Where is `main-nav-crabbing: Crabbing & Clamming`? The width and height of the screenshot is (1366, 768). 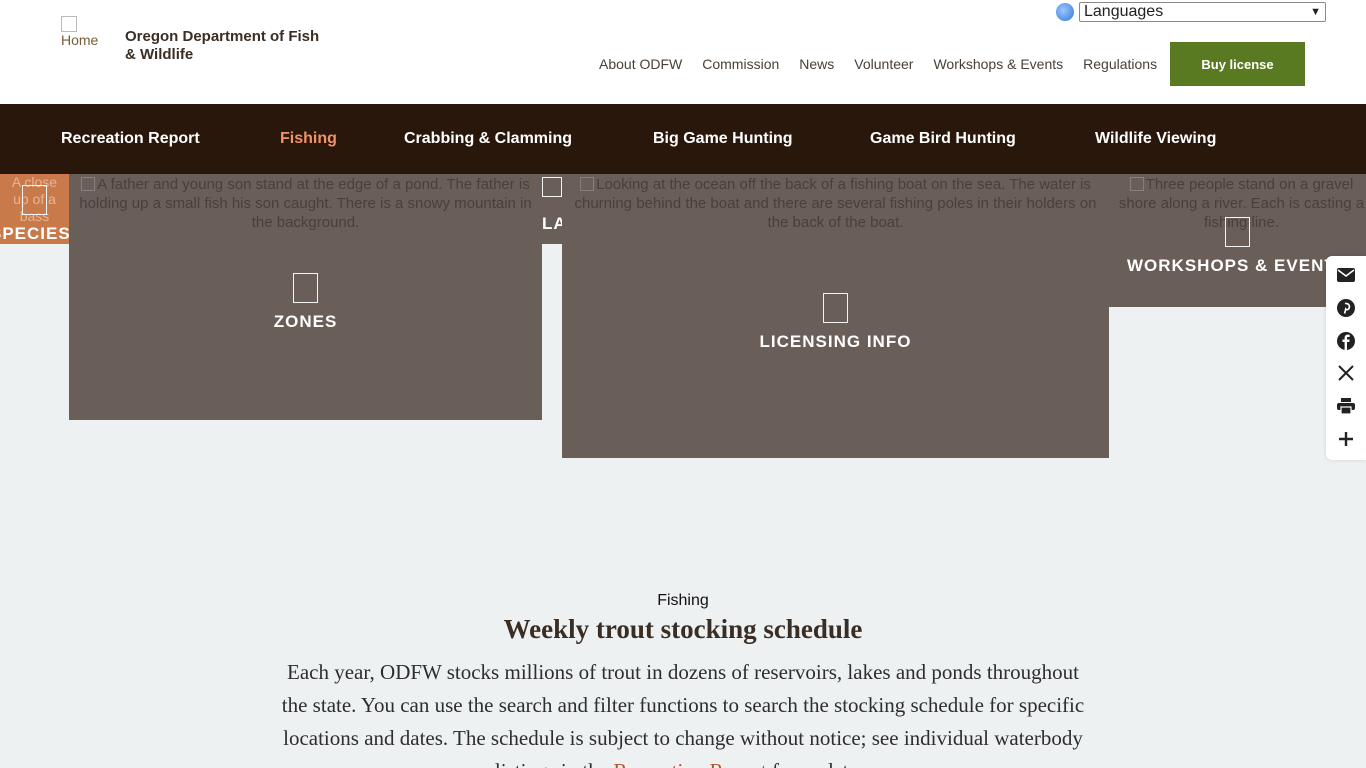
main-nav-crabbing: Crabbing & Clamming is located at coordinates (488, 139).